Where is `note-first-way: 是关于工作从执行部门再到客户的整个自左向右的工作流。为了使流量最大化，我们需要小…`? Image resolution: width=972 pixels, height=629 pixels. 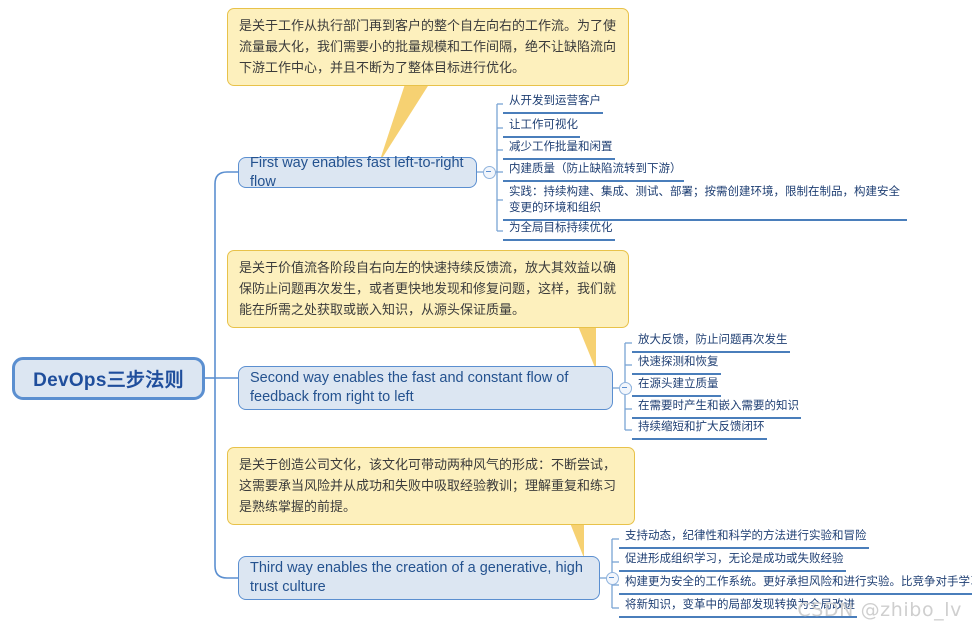 note-first-way: 是关于工作从执行部门再到客户的整个自左向右的工作流。为了使流量最大化，我们需要小… is located at coordinates (428, 47).